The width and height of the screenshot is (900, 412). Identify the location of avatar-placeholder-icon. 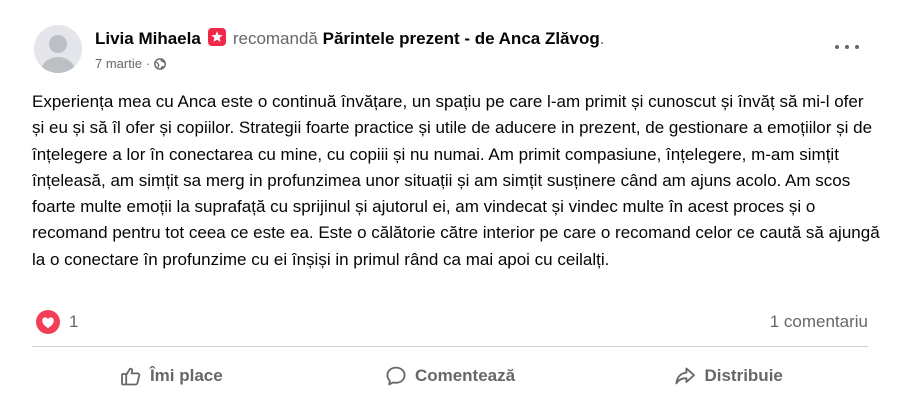
(58, 49).